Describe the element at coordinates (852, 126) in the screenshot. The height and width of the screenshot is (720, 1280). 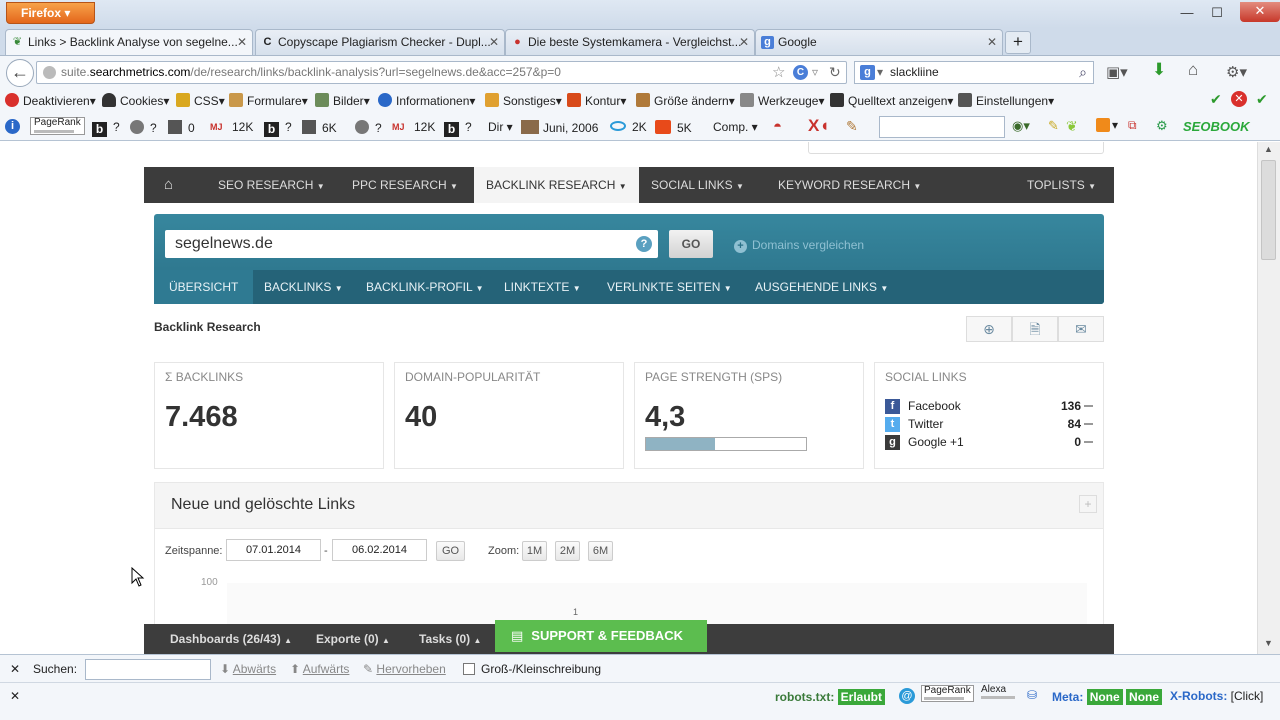
I see `notepad-icon: ✎` at that location.